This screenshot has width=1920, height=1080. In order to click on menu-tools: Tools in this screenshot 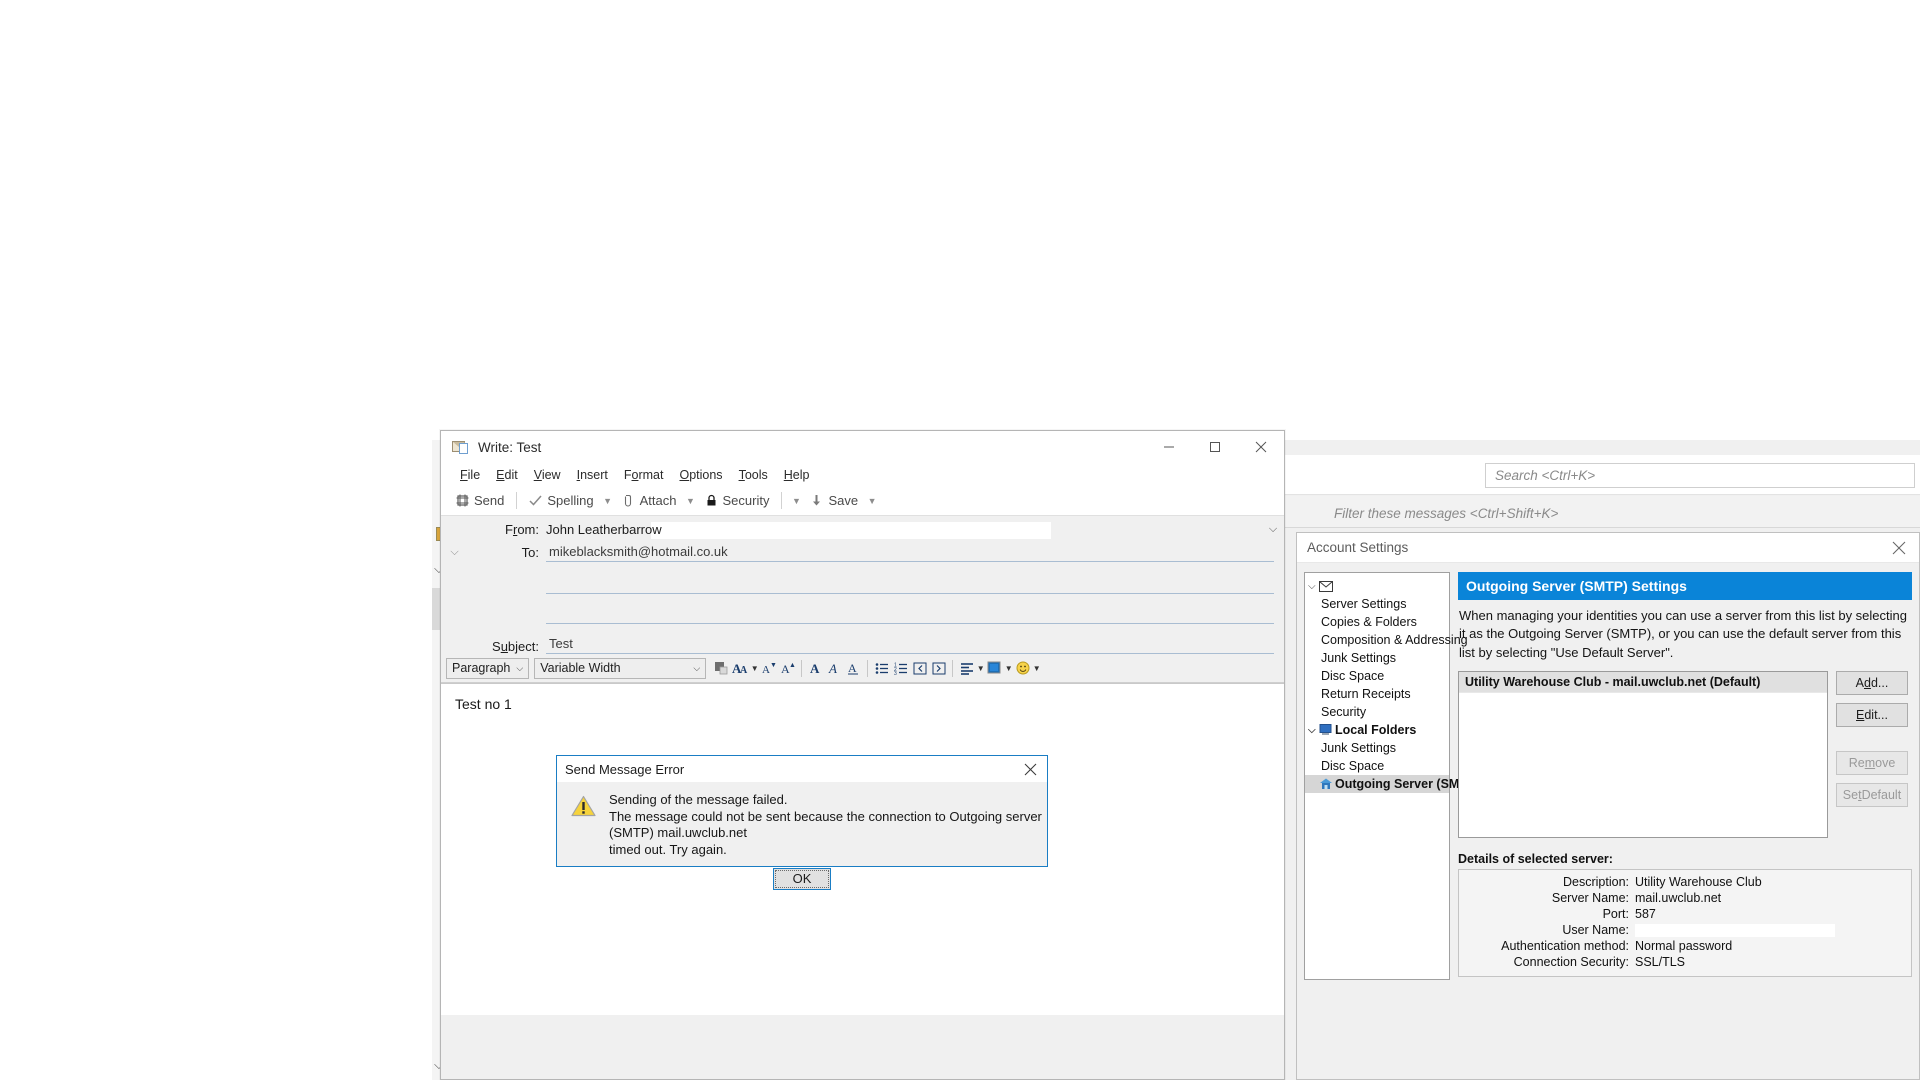, I will do `click(753, 475)`.